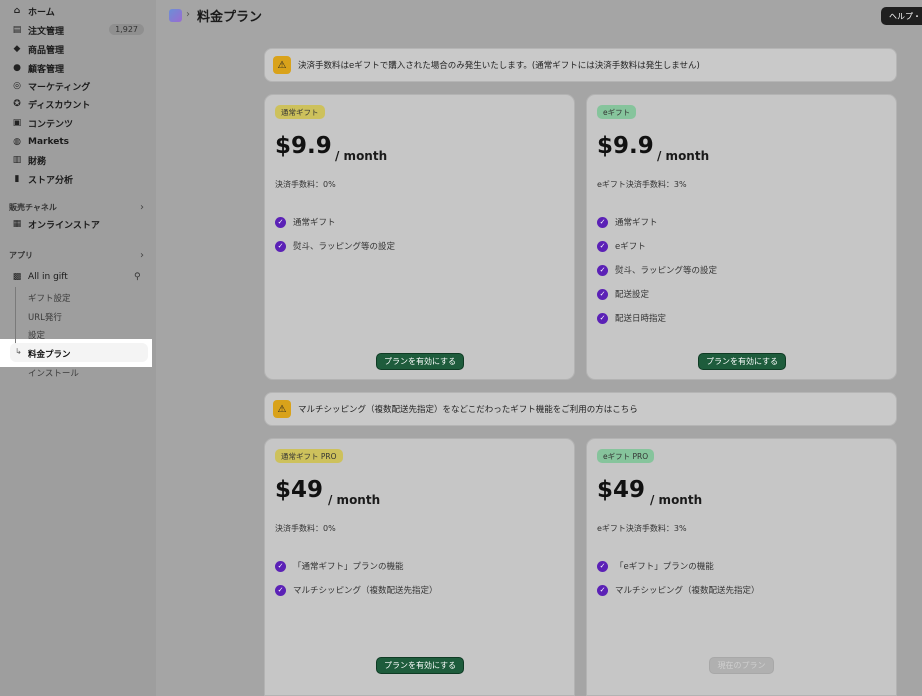  Describe the element at coordinates (617, 112) in the screenshot. I see `plan-tag: eギフト` at that location.